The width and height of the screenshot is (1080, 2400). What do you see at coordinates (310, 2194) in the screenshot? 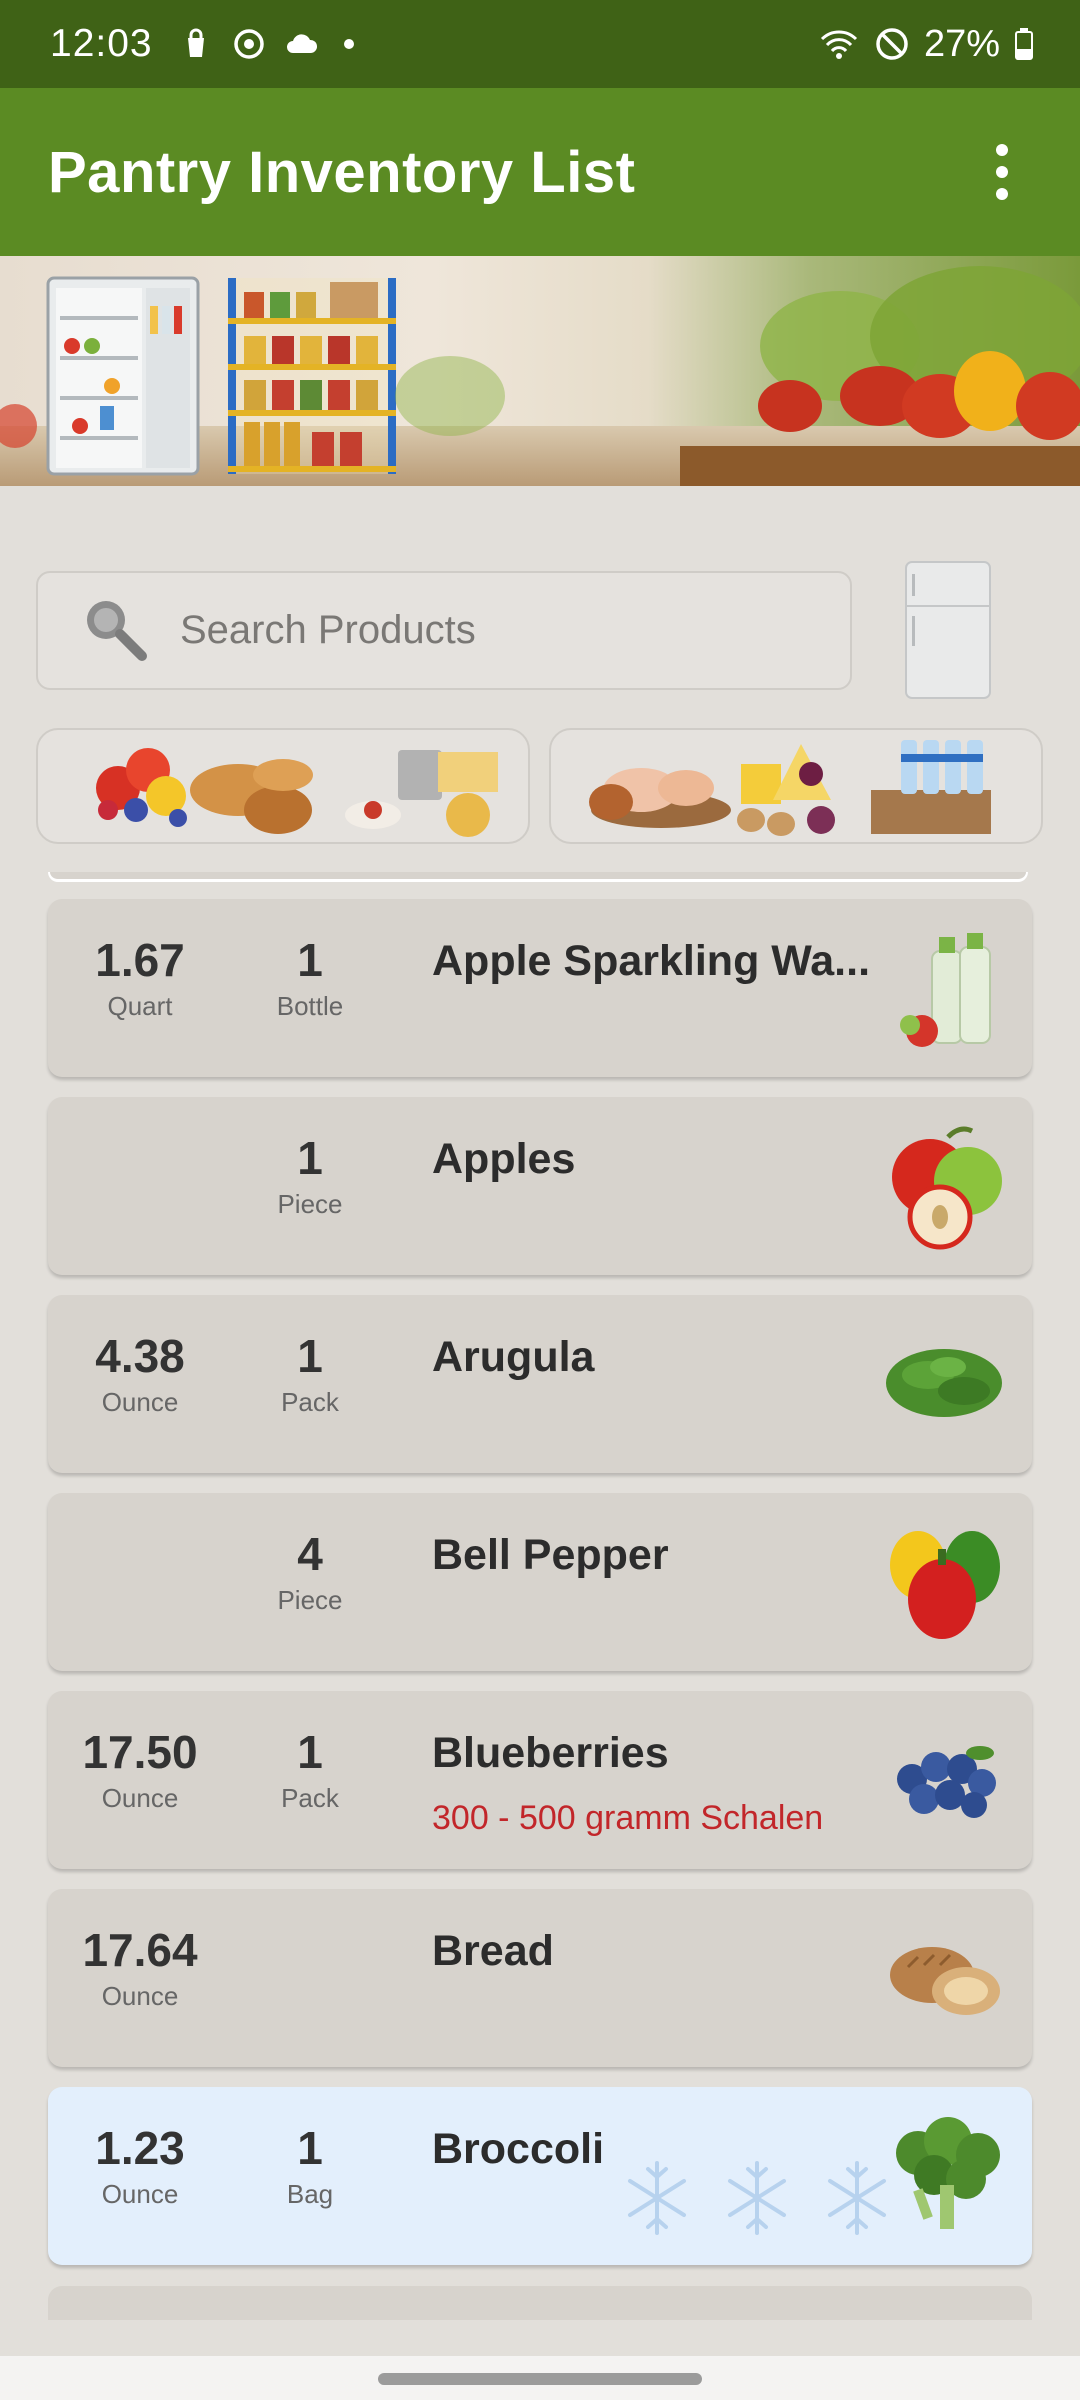
I see `count-unit: Bag` at bounding box center [310, 2194].